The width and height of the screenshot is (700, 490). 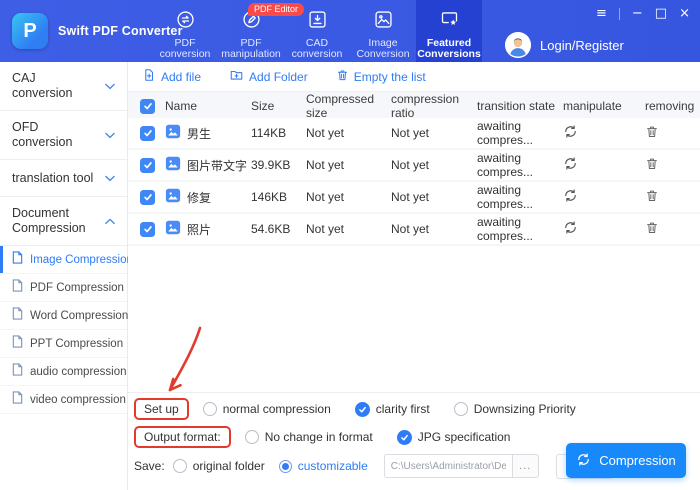 What do you see at coordinates (317, 48) in the screenshot?
I see `nav-label: CAD conversion` at bounding box center [317, 48].